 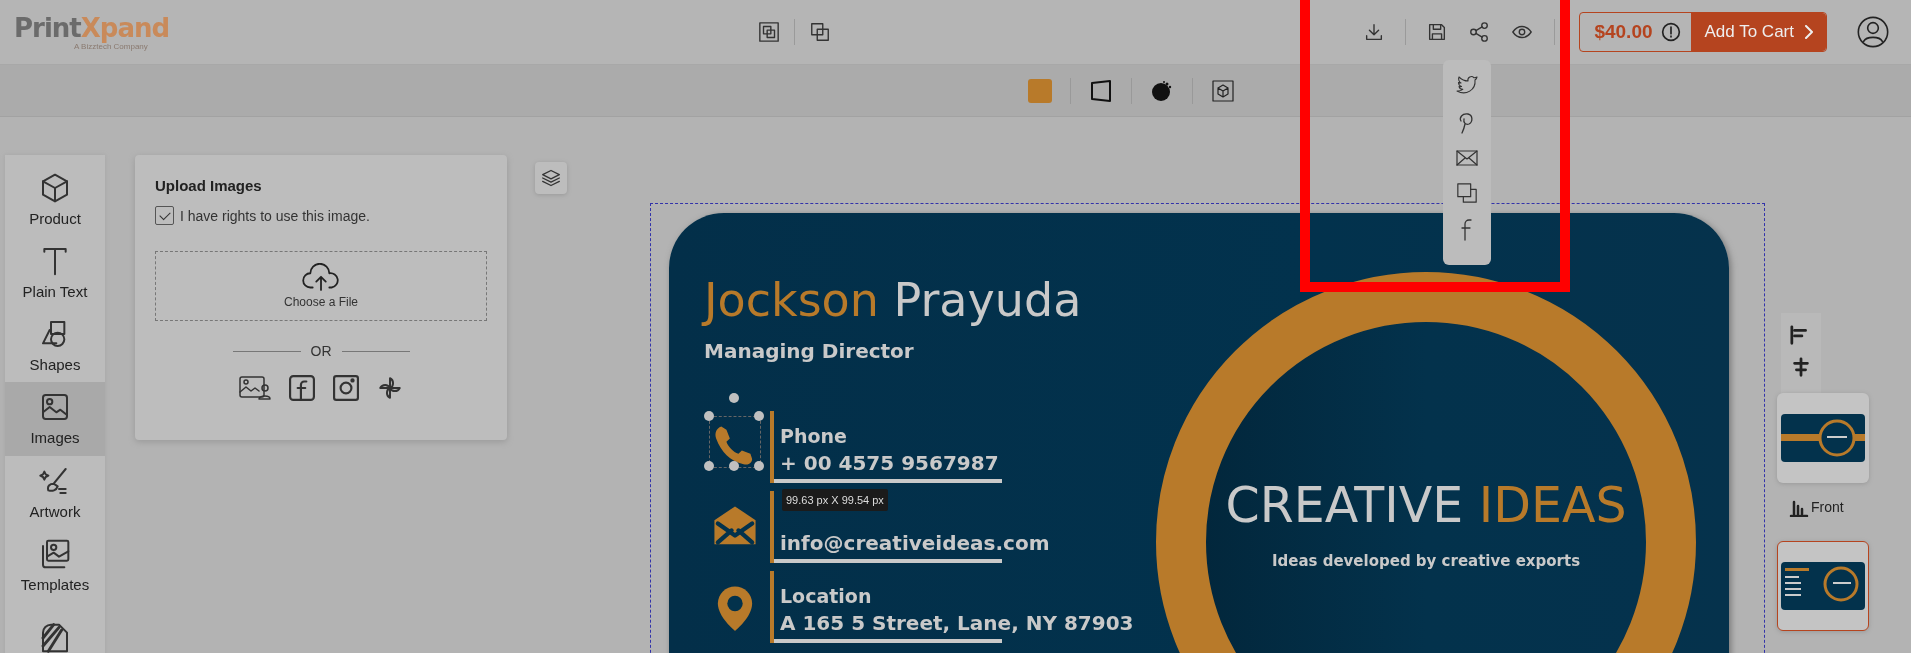 What do you see at coordinates (55, 492) in the screenshot?
I see `sidebar-item: Artwork` at bounding box center [55, 492].